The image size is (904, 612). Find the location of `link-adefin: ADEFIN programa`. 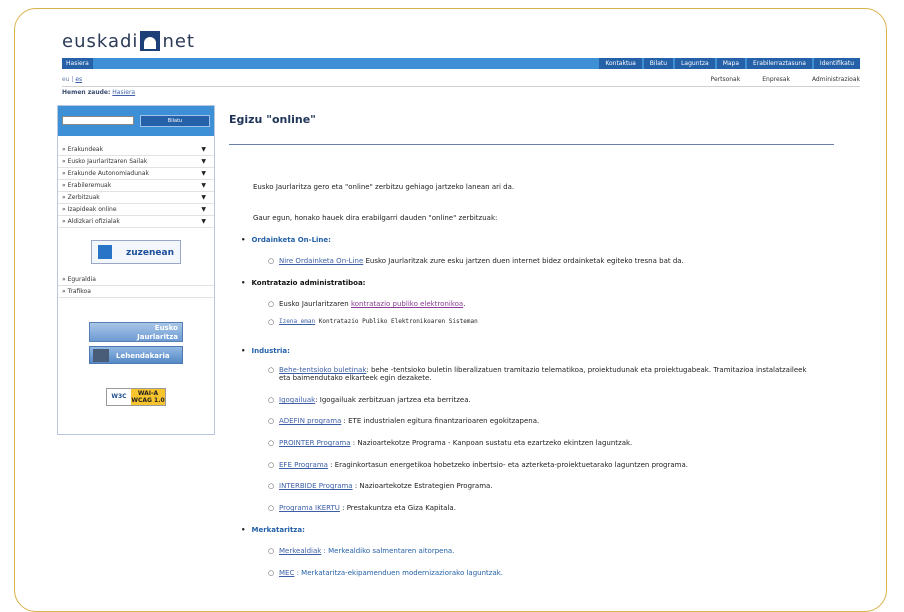

link-adefin: ADEFIN programa is located at coordinates (310, 421).